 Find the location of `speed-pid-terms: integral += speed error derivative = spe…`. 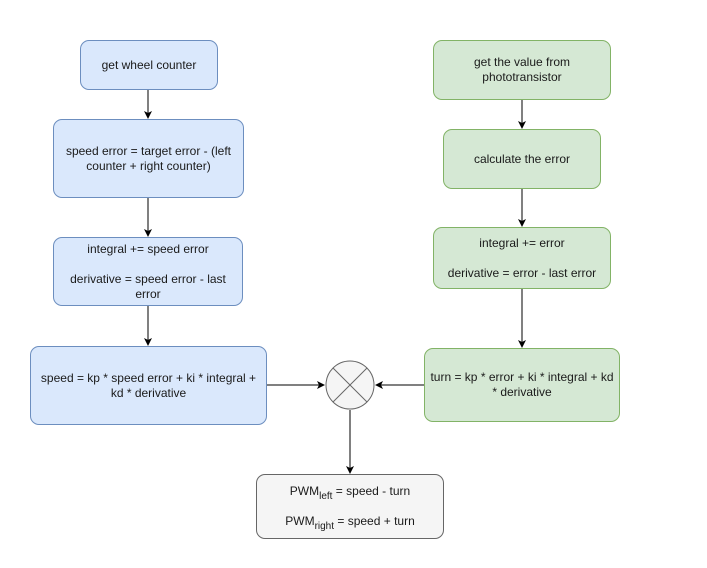

speed-pid-terms: integral += speed error derivative = spe… is located at coordinates (148, 271).